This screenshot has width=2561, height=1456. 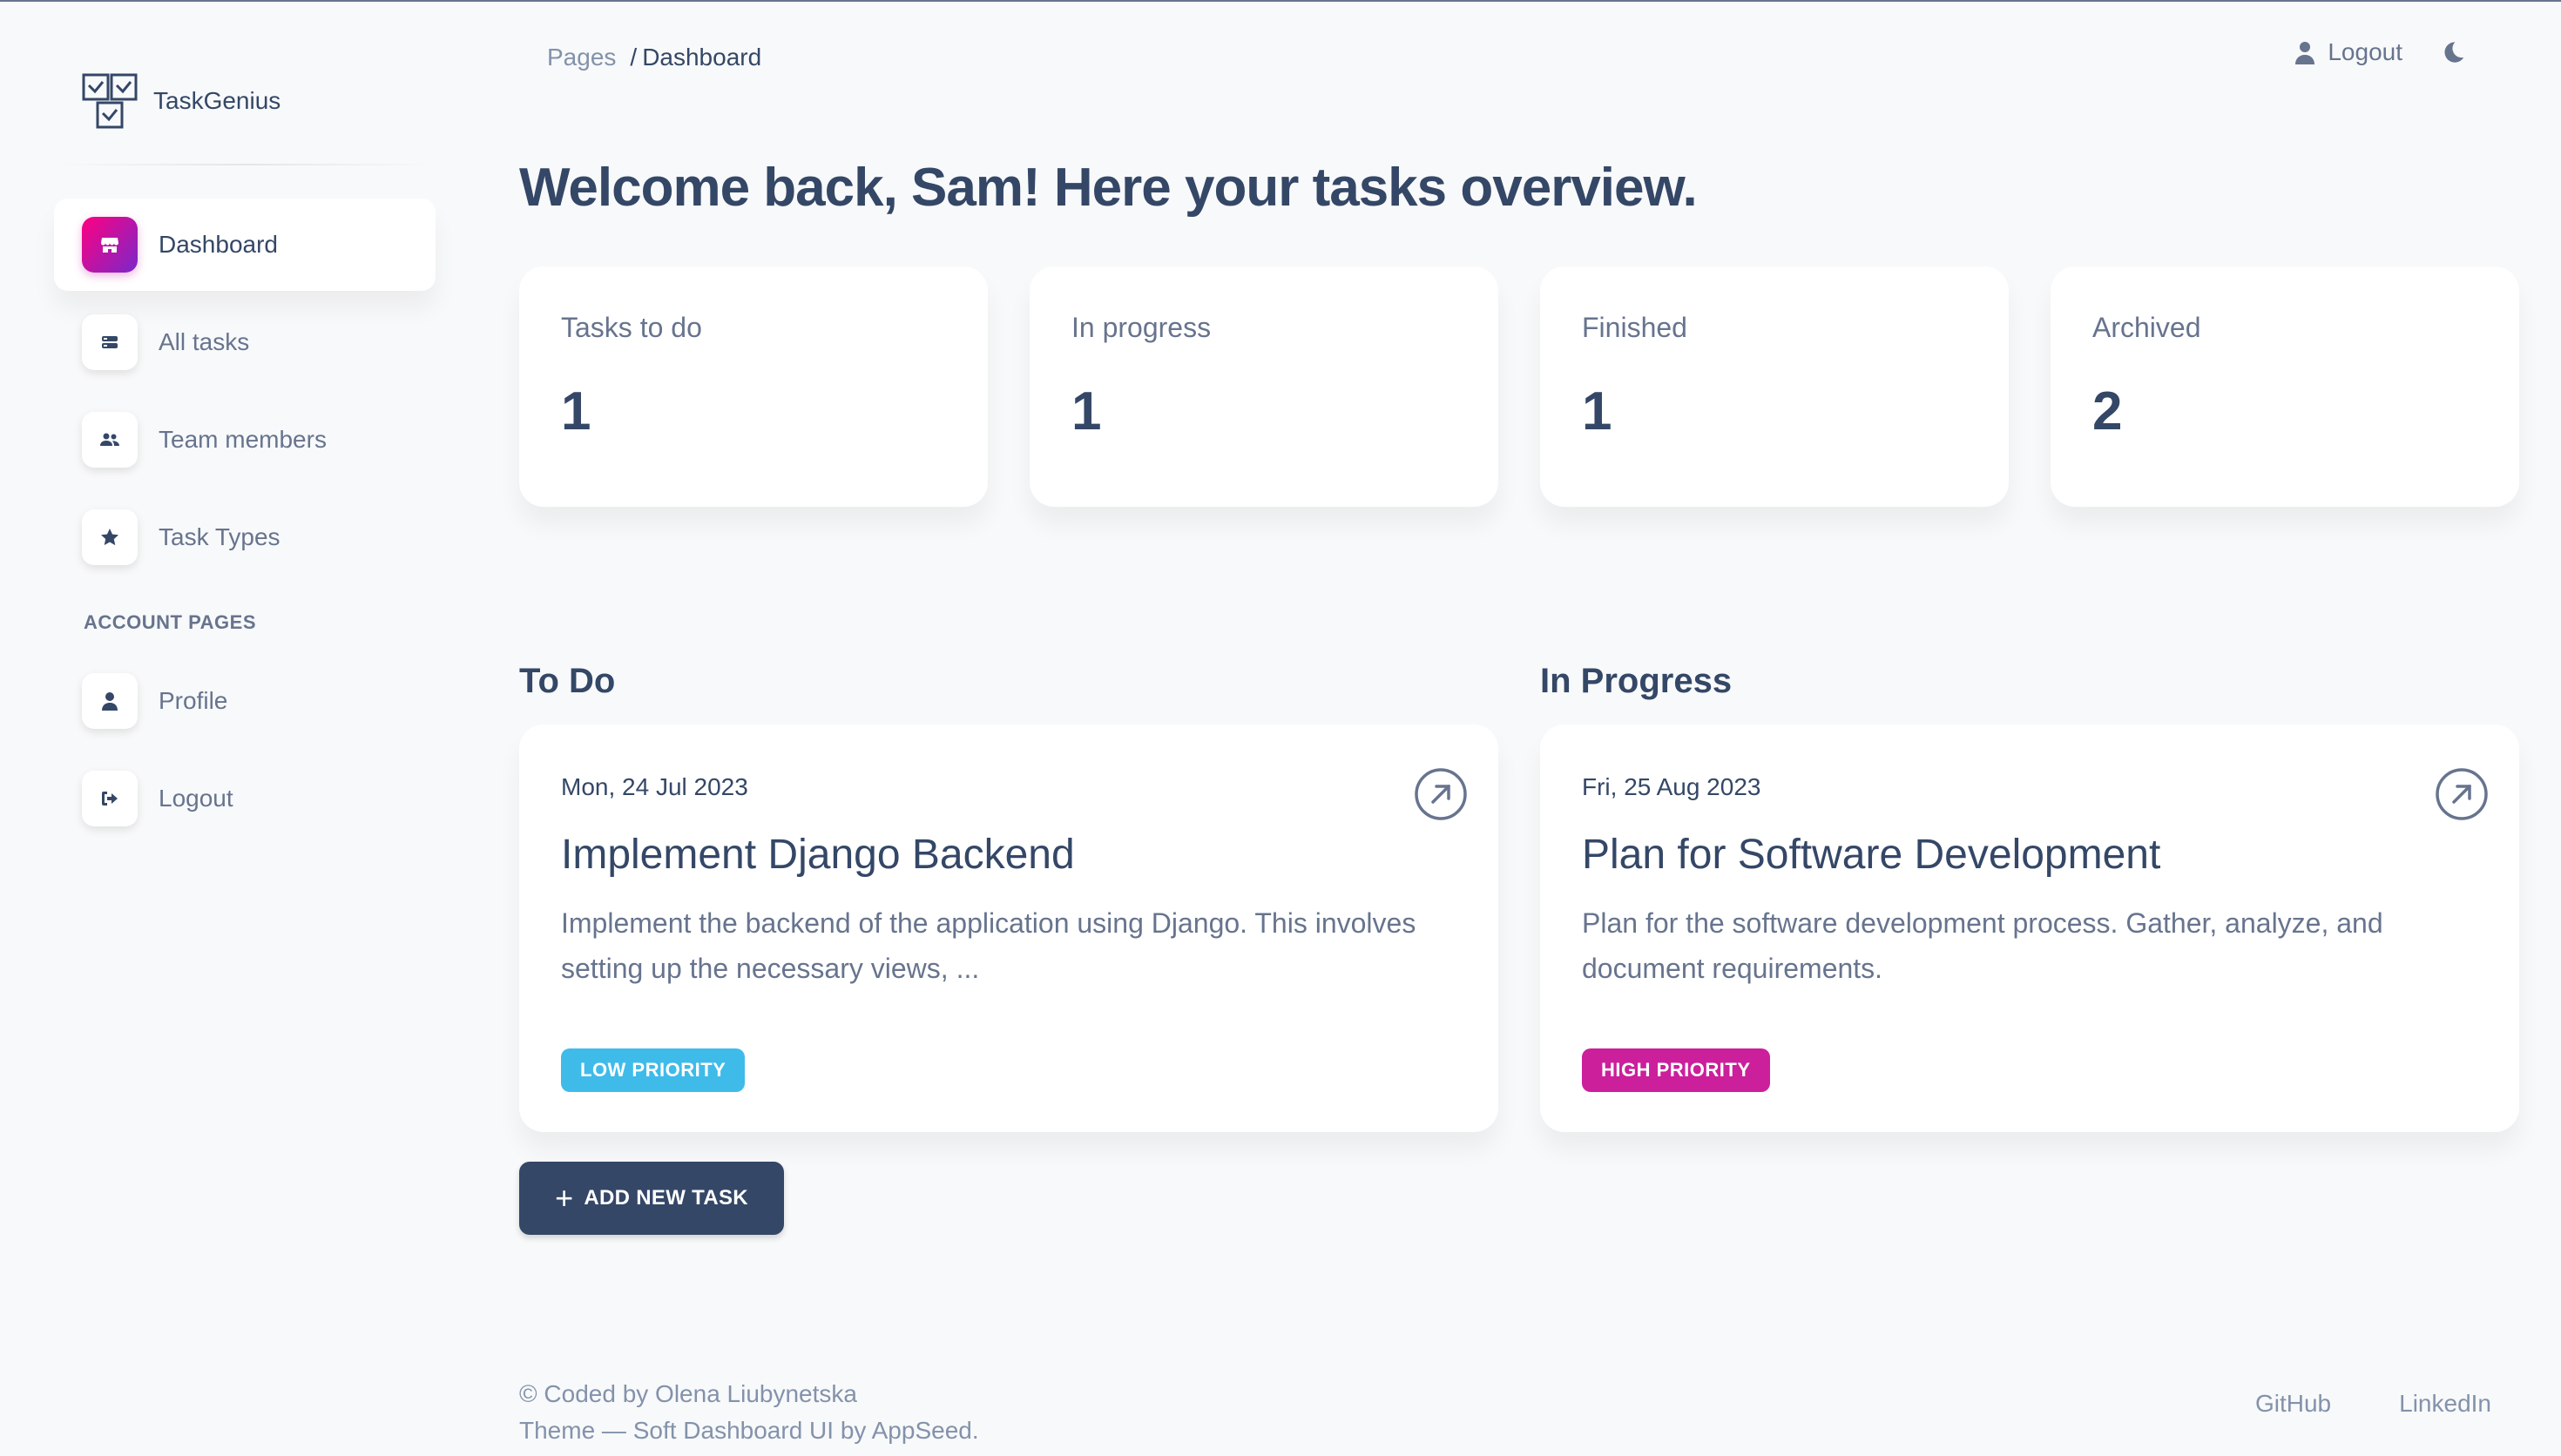 I want to click on section-title-in-progress: In Progress, so click(x=1636, y=681).